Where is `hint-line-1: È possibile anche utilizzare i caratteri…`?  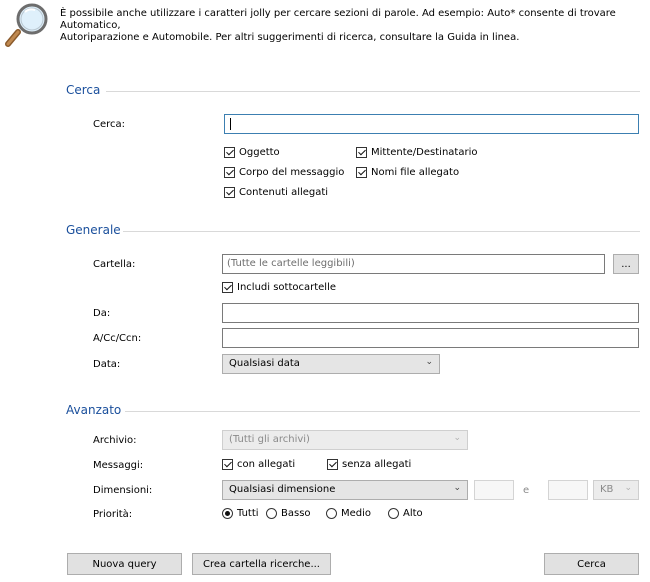
hint-line-1: È possibile anche utilizzare i caratteri… is located at coordinates (338, 19).